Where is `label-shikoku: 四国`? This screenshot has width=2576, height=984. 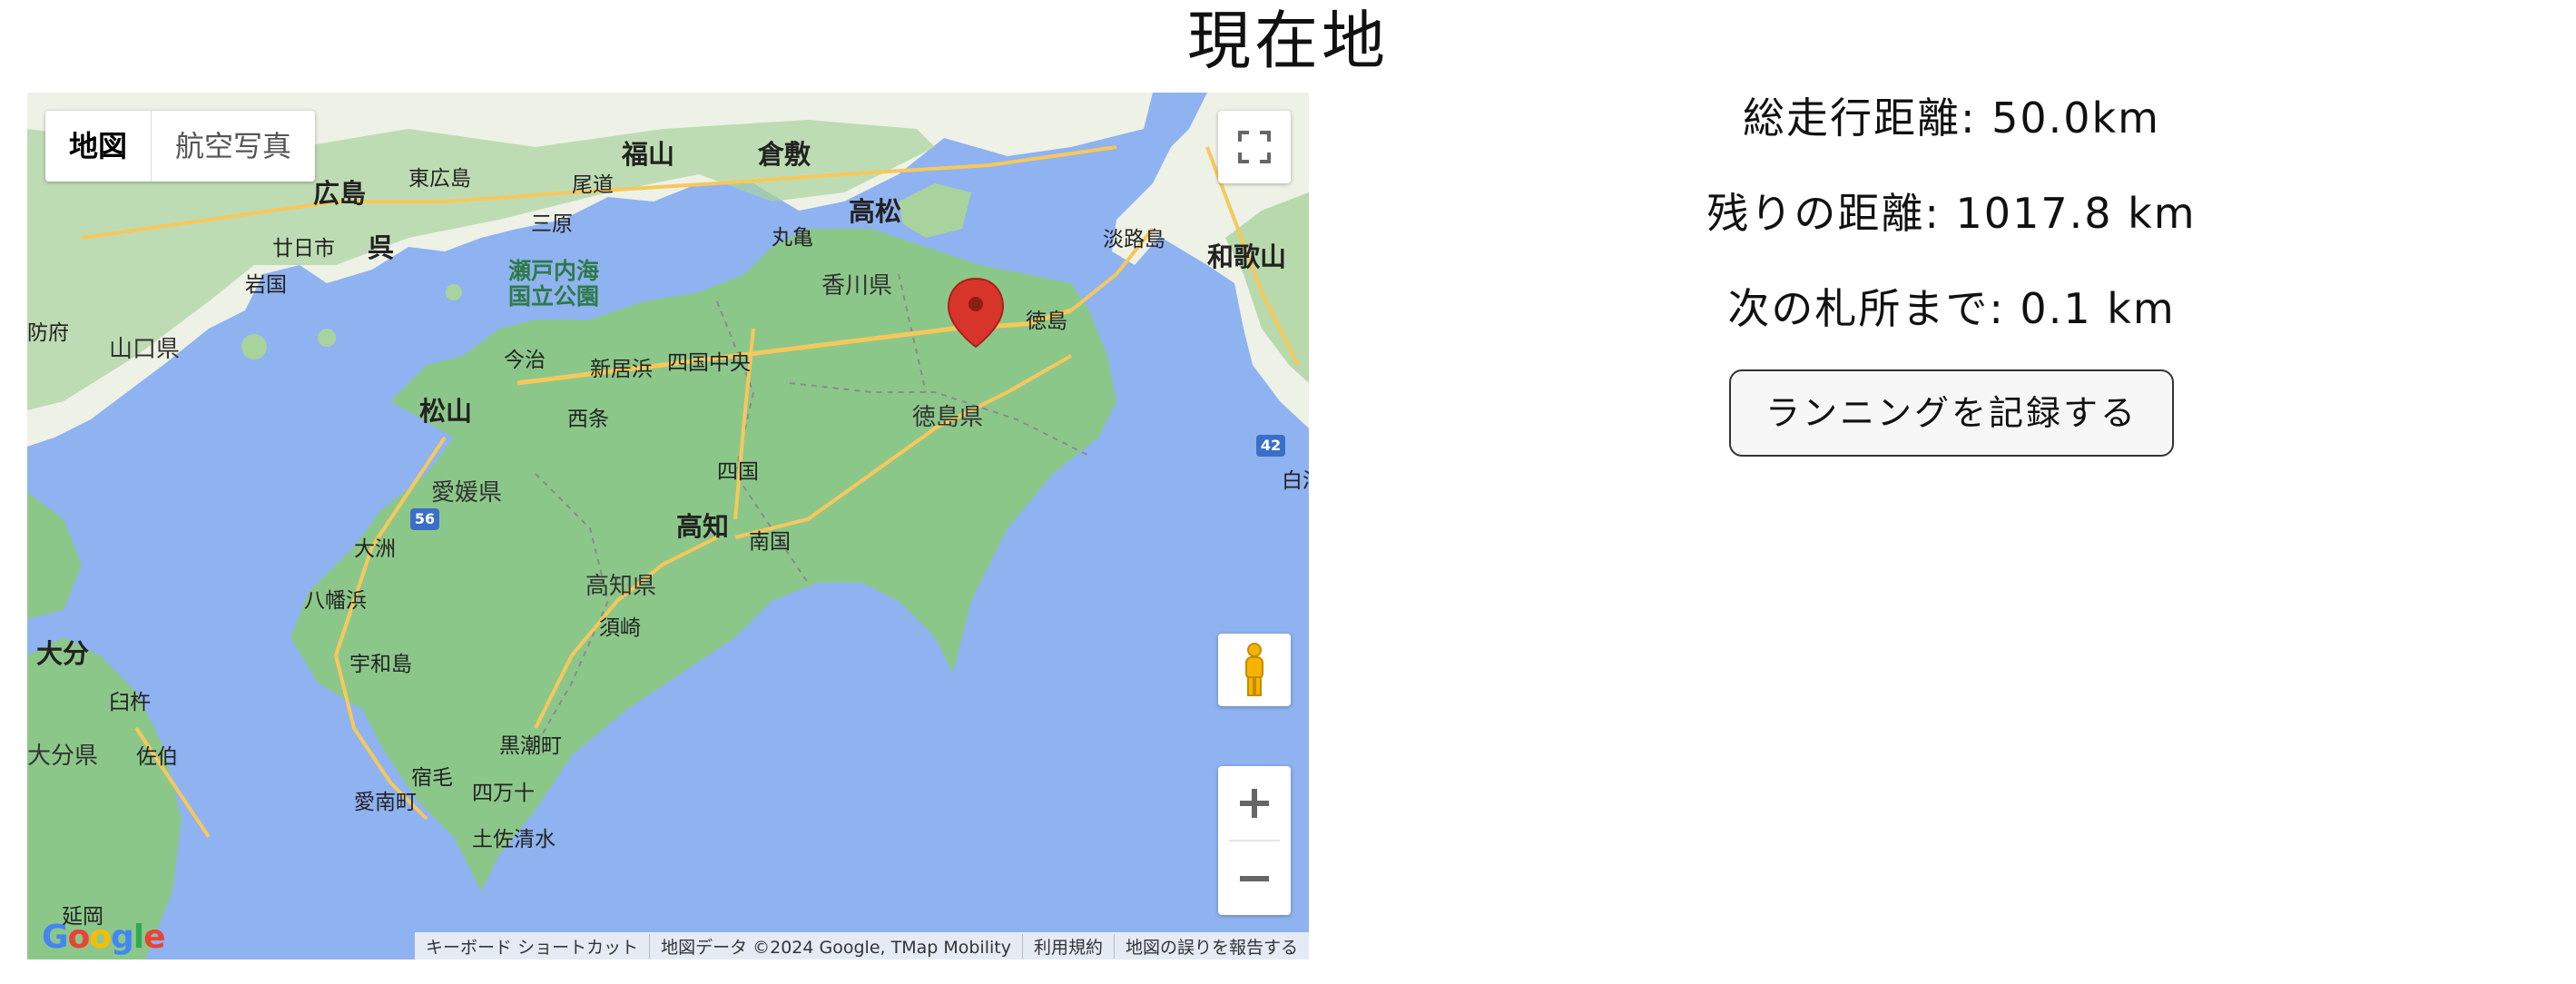
label-shikoku: 四国 is located at coordinates (738, 472).